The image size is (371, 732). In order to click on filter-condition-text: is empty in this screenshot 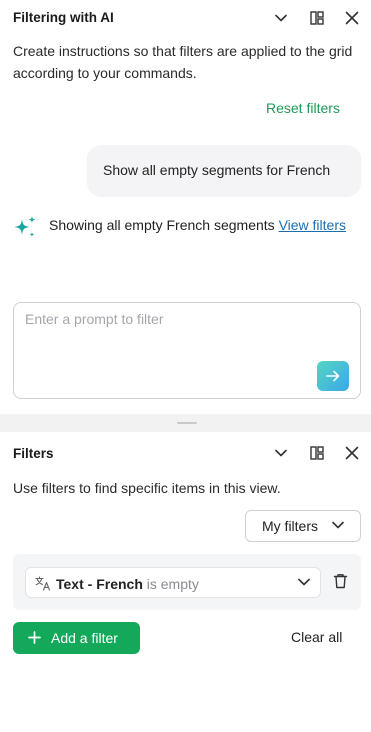, I will do `click(170, 584)`.